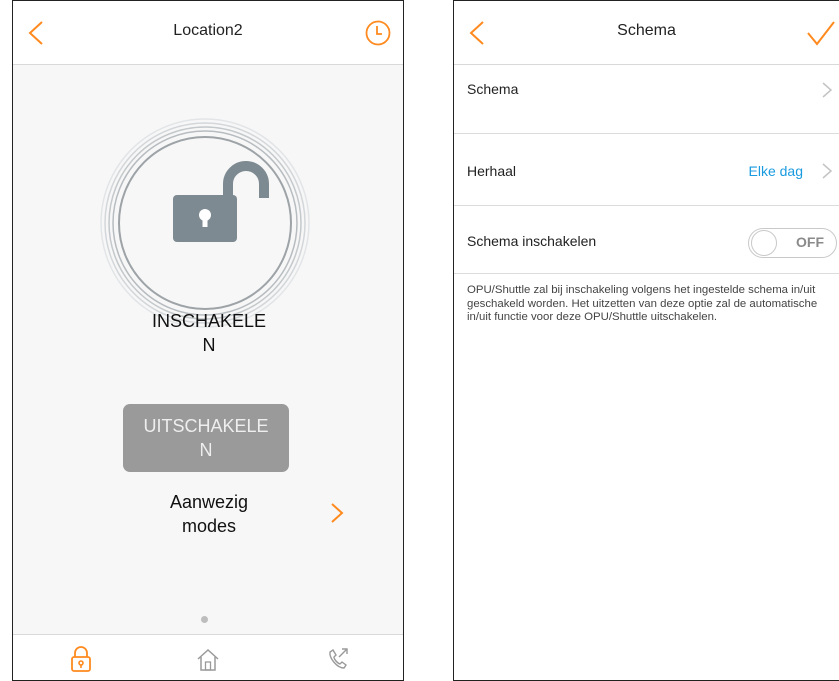  What do you see at coordinates (206, 450) in the screenshot?
I see `disarm-button-line2: N` at bounding box center [206, 450].